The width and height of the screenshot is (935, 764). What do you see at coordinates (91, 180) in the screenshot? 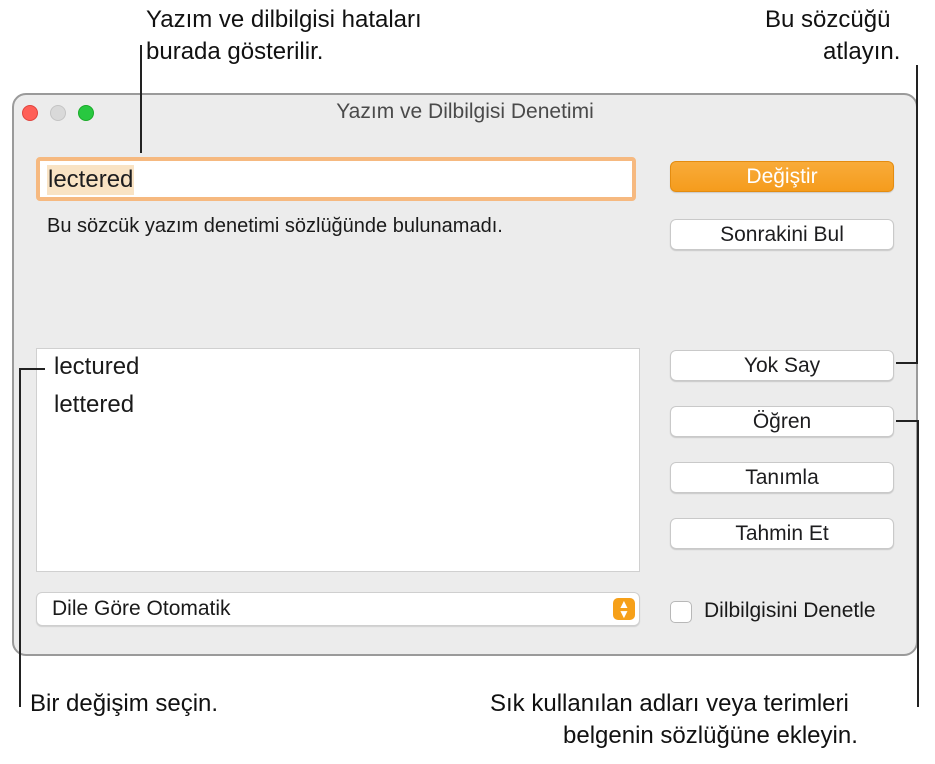
I see `misspelled-word: lectered` at bounding box center [91, 180].